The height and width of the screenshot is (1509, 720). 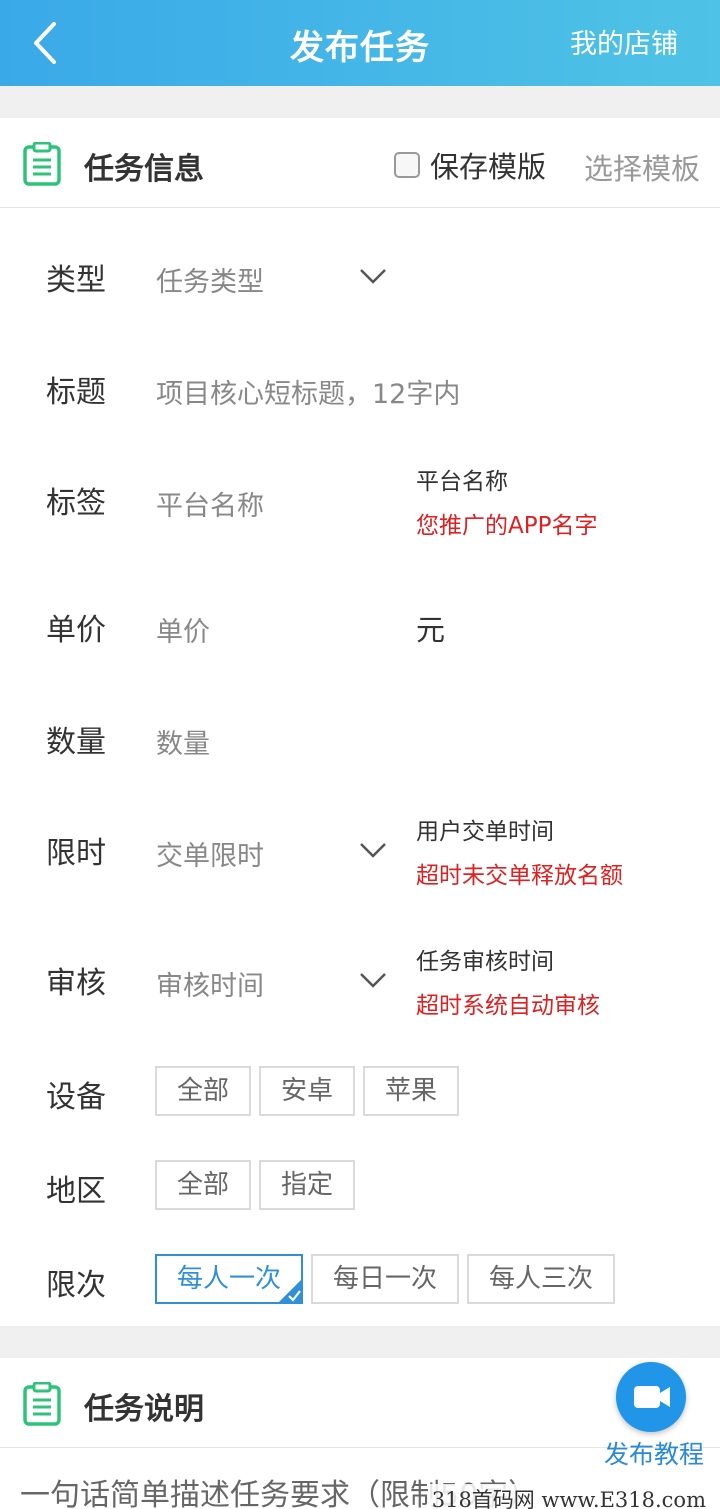 I want to click on title-row: 标题 项目核心短标题，12字内, so click(x=360, y=392).